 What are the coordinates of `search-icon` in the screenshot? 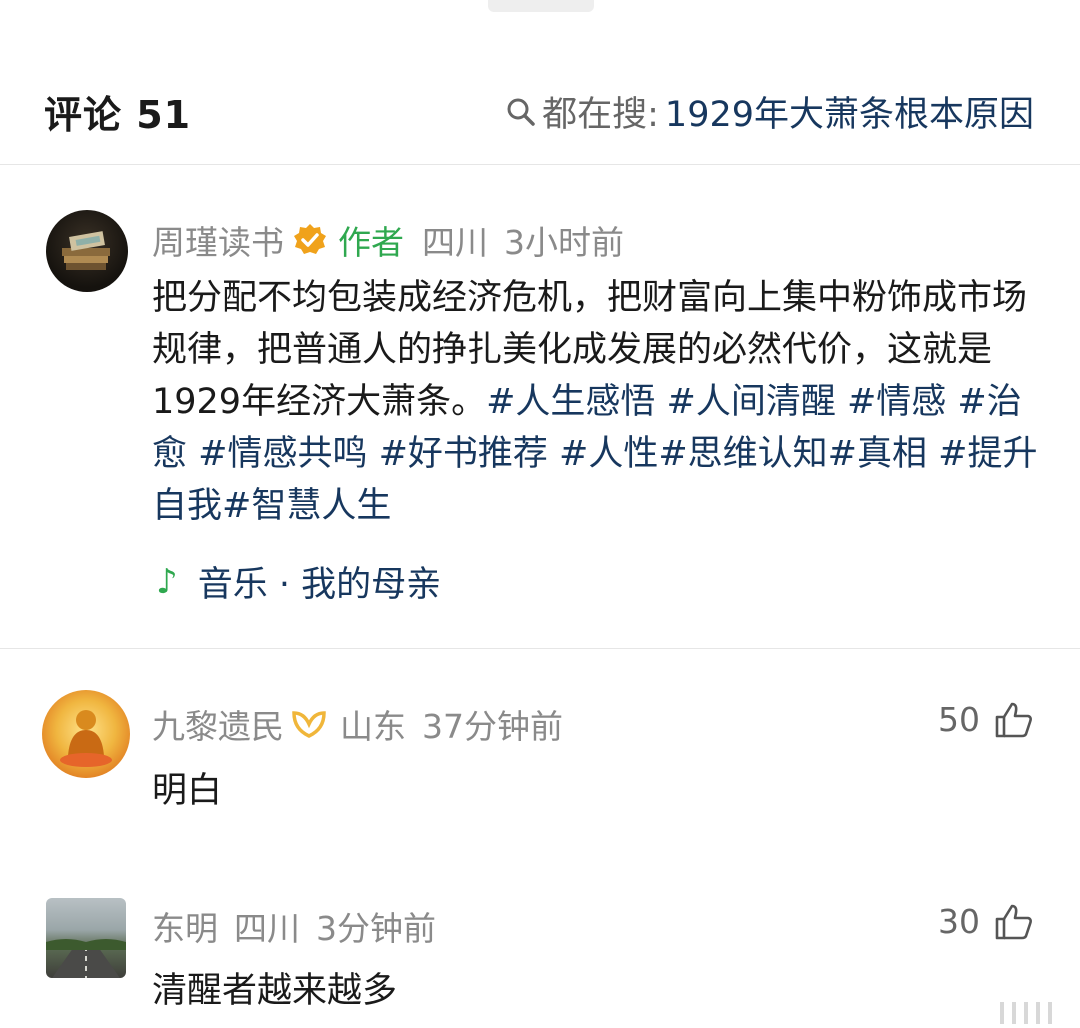 It's located at (521, 112).